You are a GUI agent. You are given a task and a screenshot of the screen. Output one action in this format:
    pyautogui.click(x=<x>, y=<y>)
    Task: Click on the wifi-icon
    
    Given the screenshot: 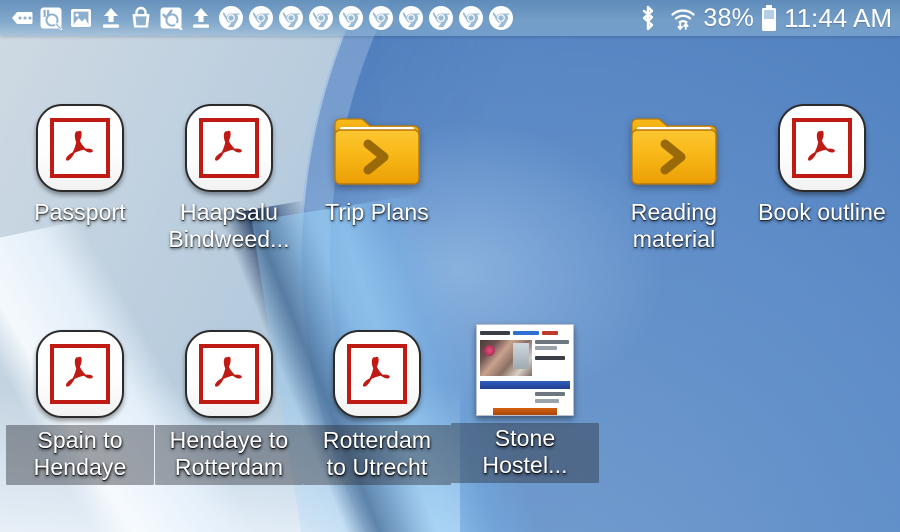 What is the action you would take?
    pyautogui.click(x=683, y=18)
    